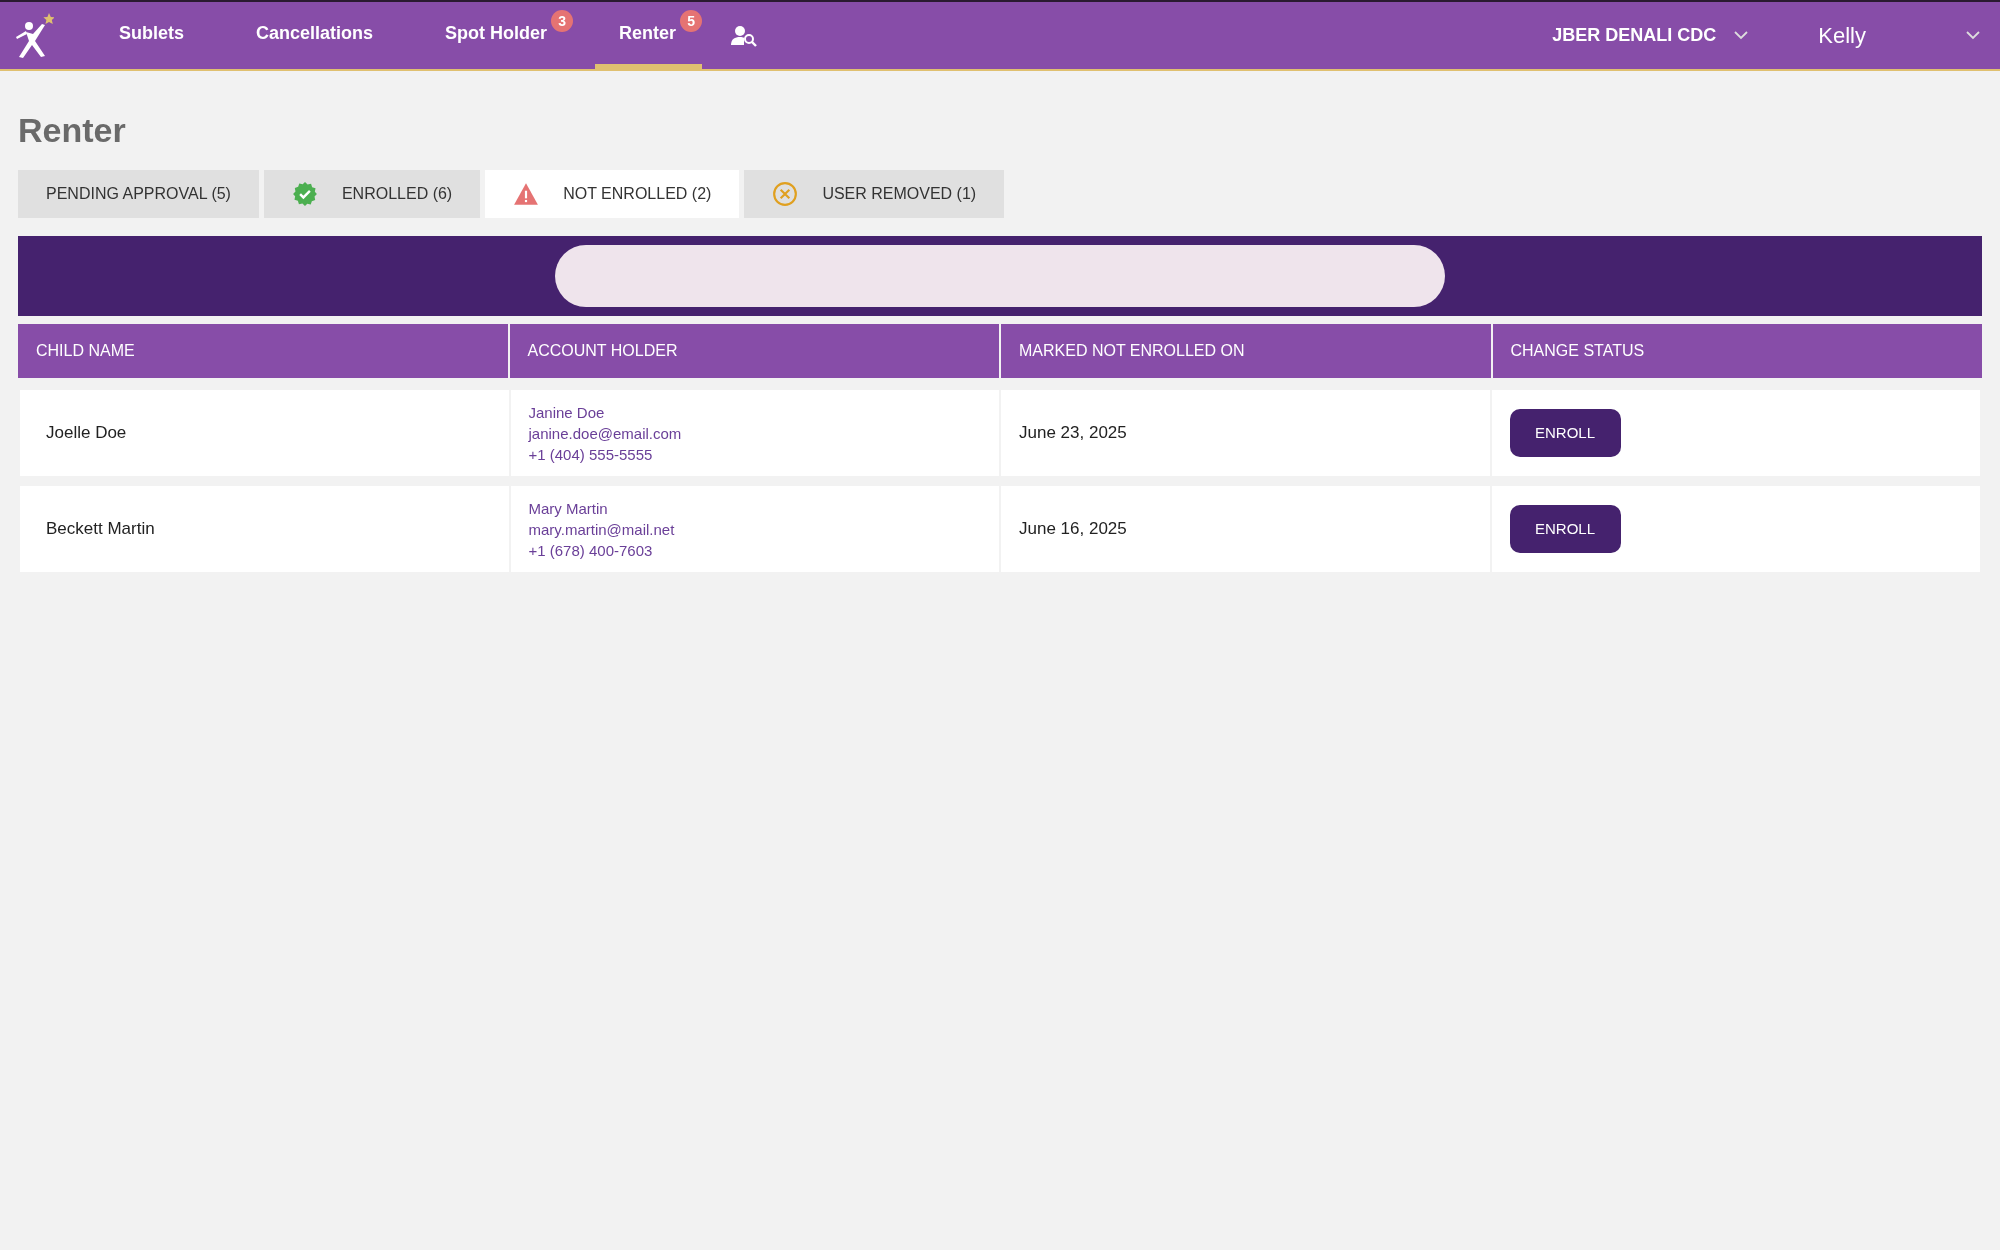 This screenshot has width=2000, height=1250. What do you see at coordinates (264, 433) in the screenshot?
I see `table-cell: Joelle Doe` at bounding box center [264, 433].